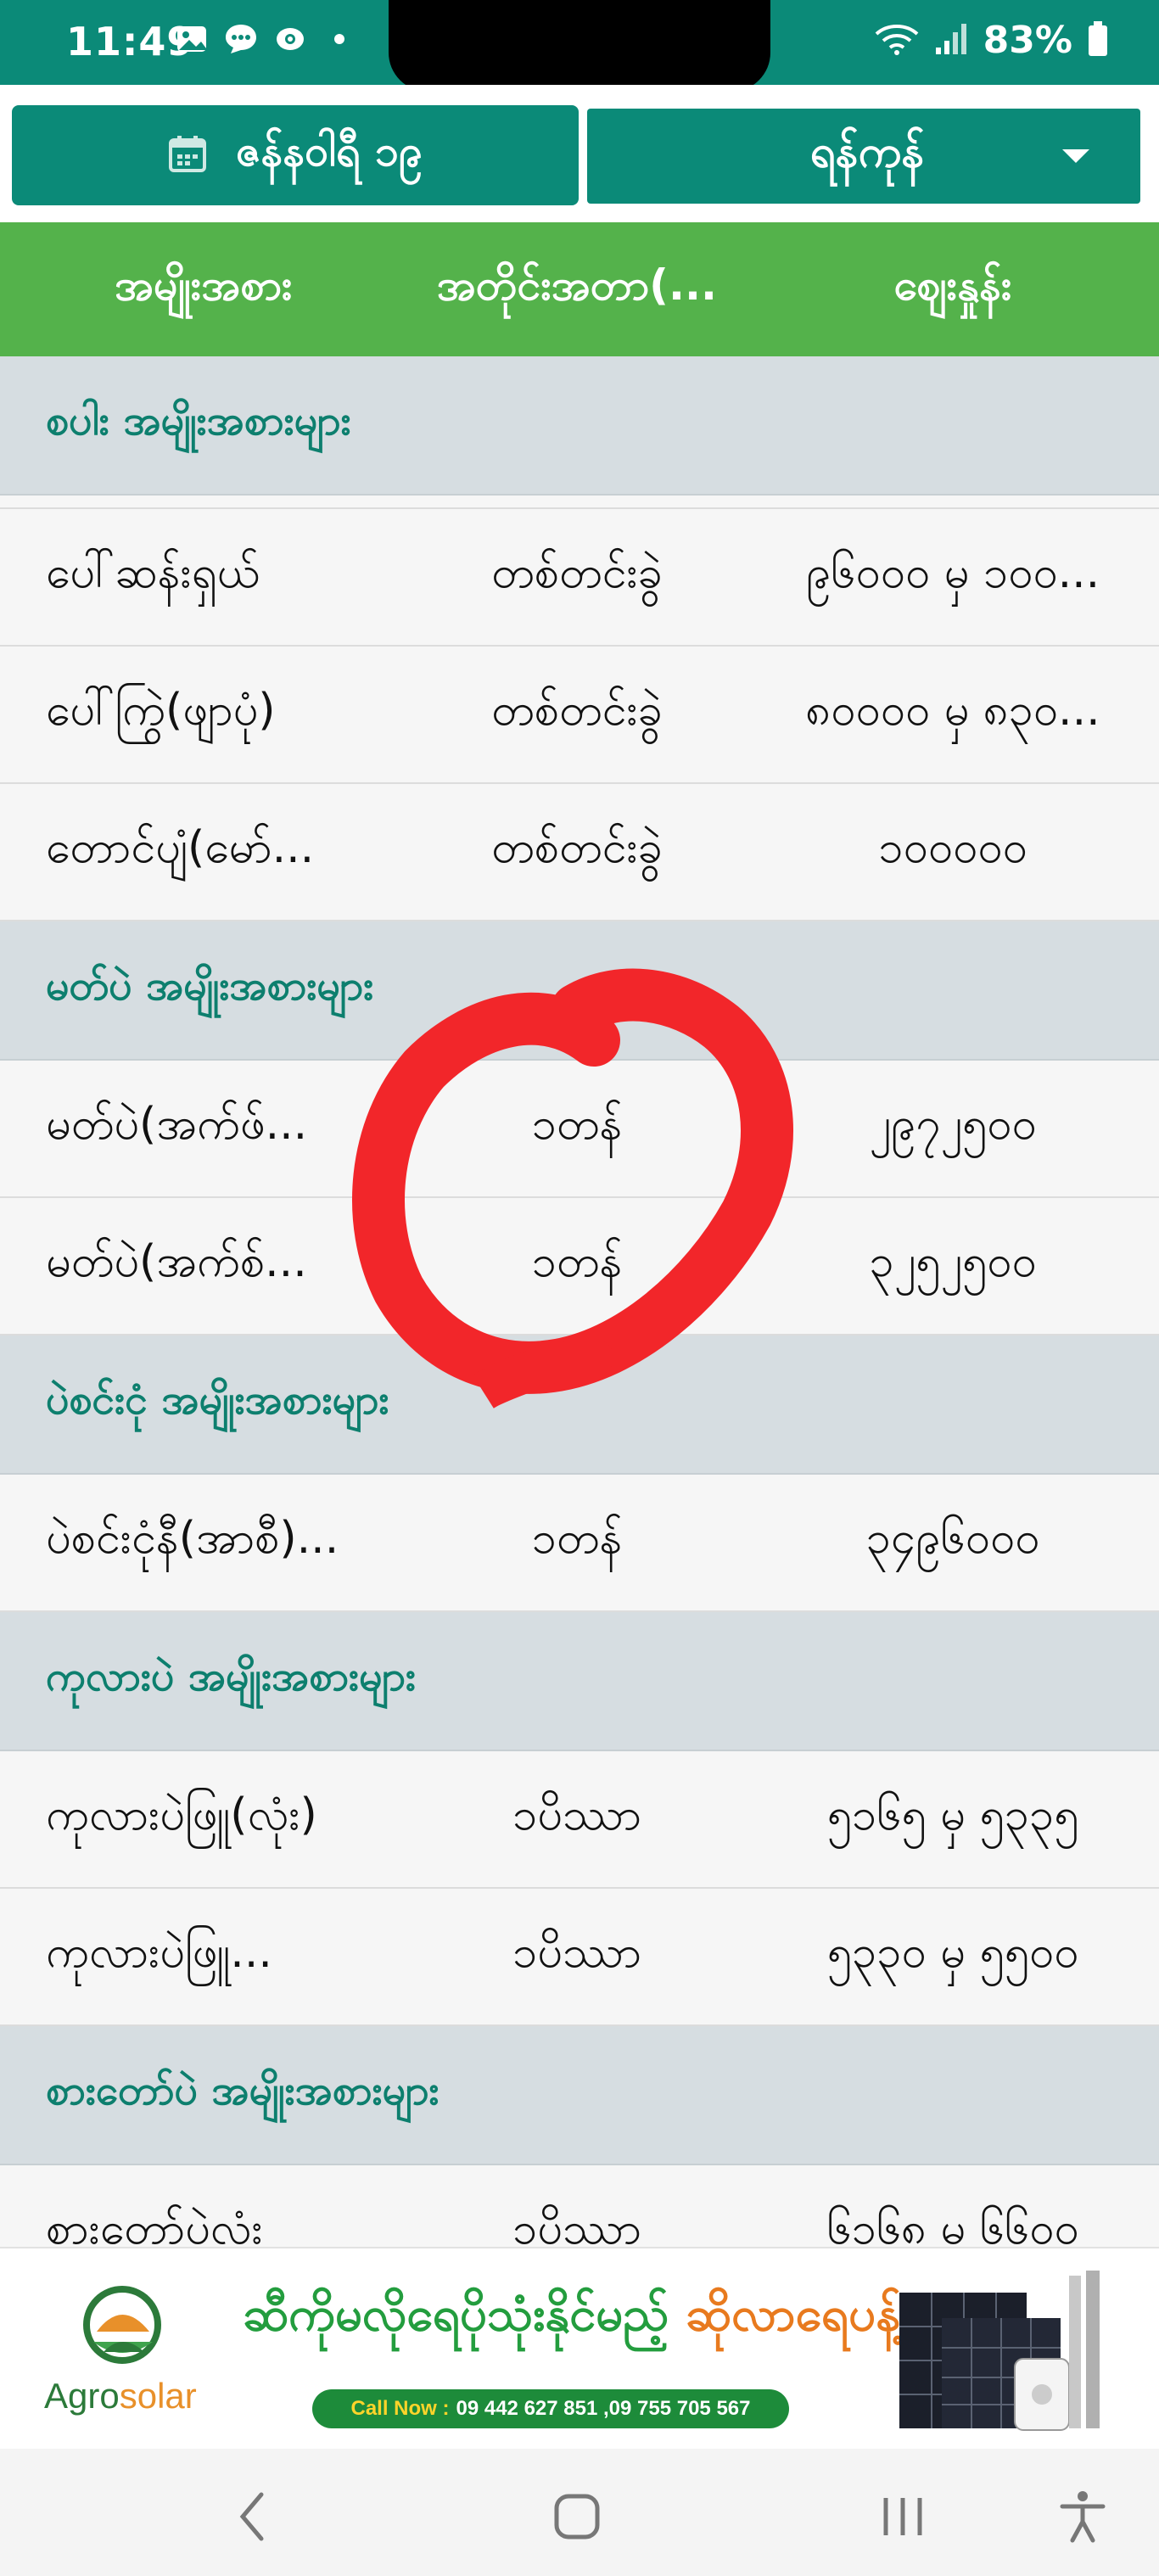  I want to click on ad-call-now: Call Now : 09 442 627 851 ,09 755 705 567, so click(550, 2408).